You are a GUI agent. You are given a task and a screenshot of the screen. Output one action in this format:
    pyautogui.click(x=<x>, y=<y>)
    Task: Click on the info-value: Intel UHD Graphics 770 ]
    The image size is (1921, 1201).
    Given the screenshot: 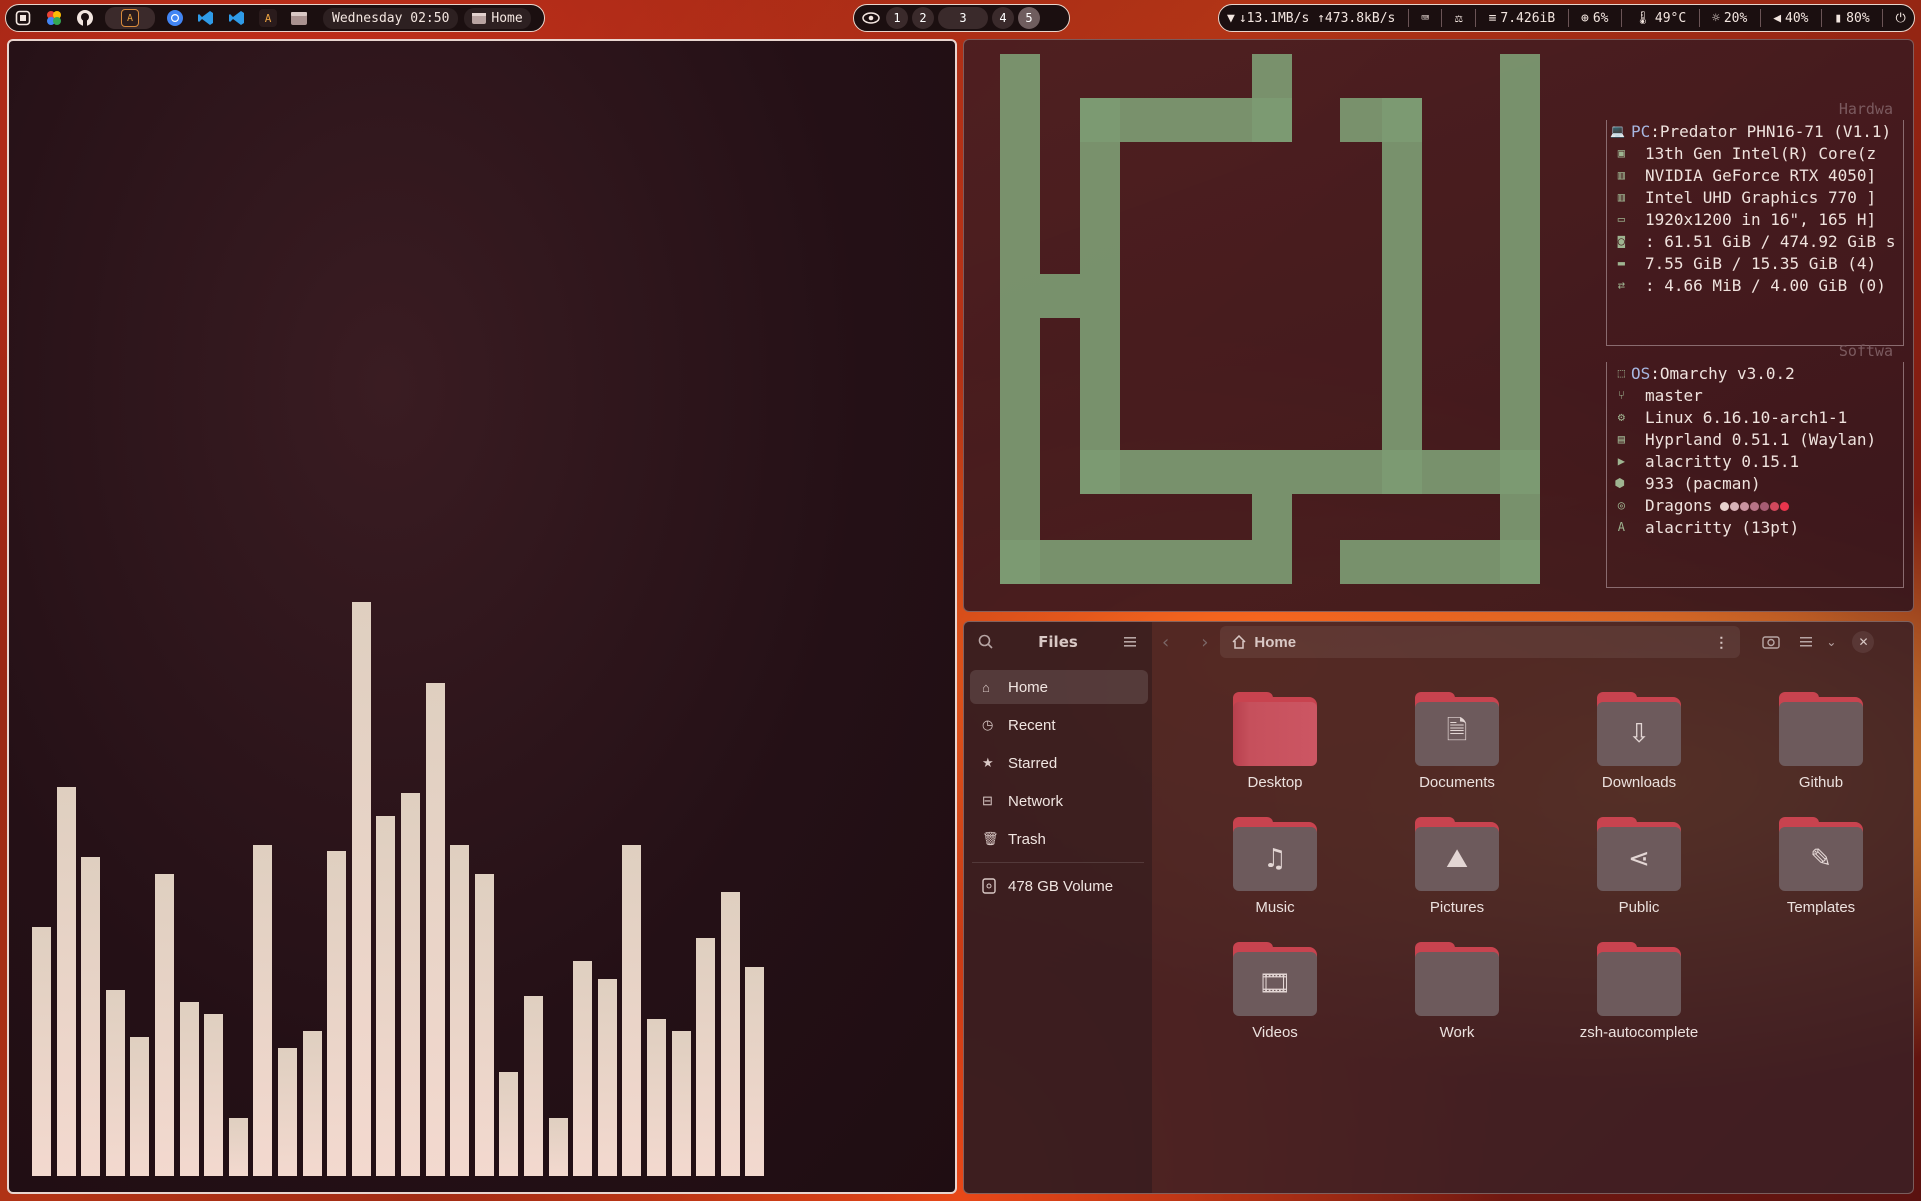 What is the action you would take?
    pyautogui.click(x=1761, y=197)
    